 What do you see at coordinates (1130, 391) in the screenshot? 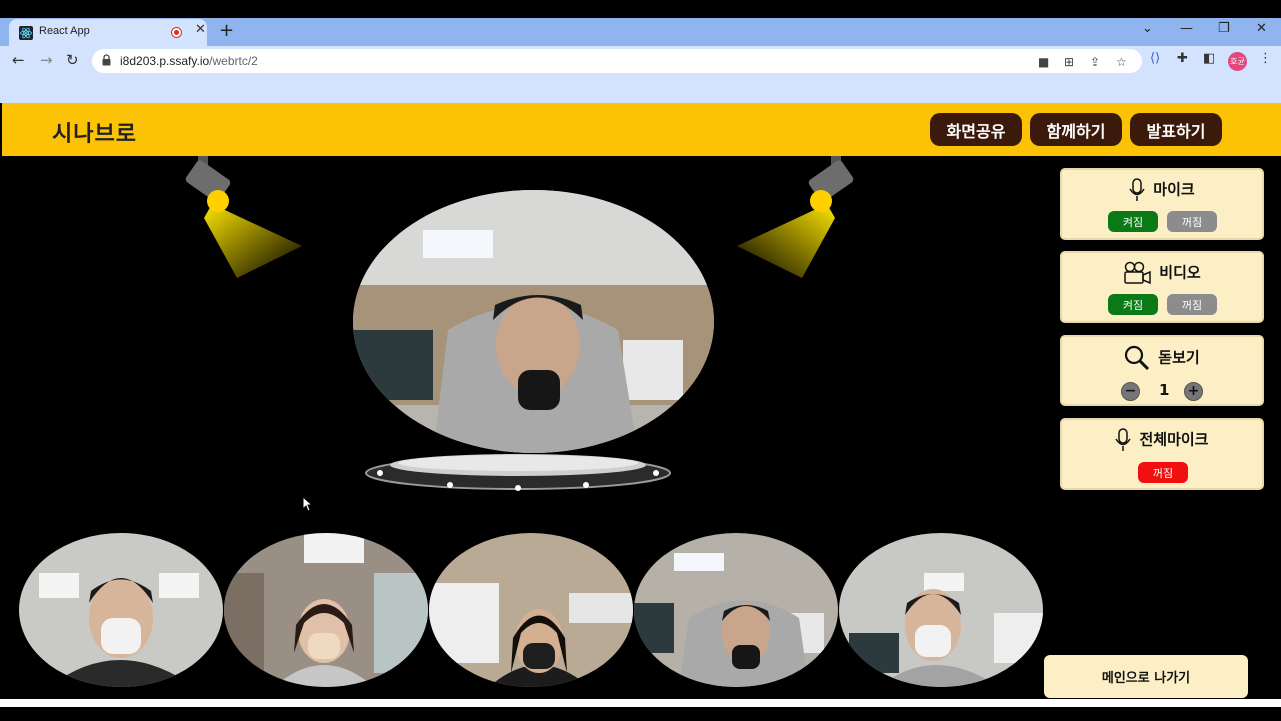
I see `zoom-minus-button: −` at bounding box center [1130, 391].